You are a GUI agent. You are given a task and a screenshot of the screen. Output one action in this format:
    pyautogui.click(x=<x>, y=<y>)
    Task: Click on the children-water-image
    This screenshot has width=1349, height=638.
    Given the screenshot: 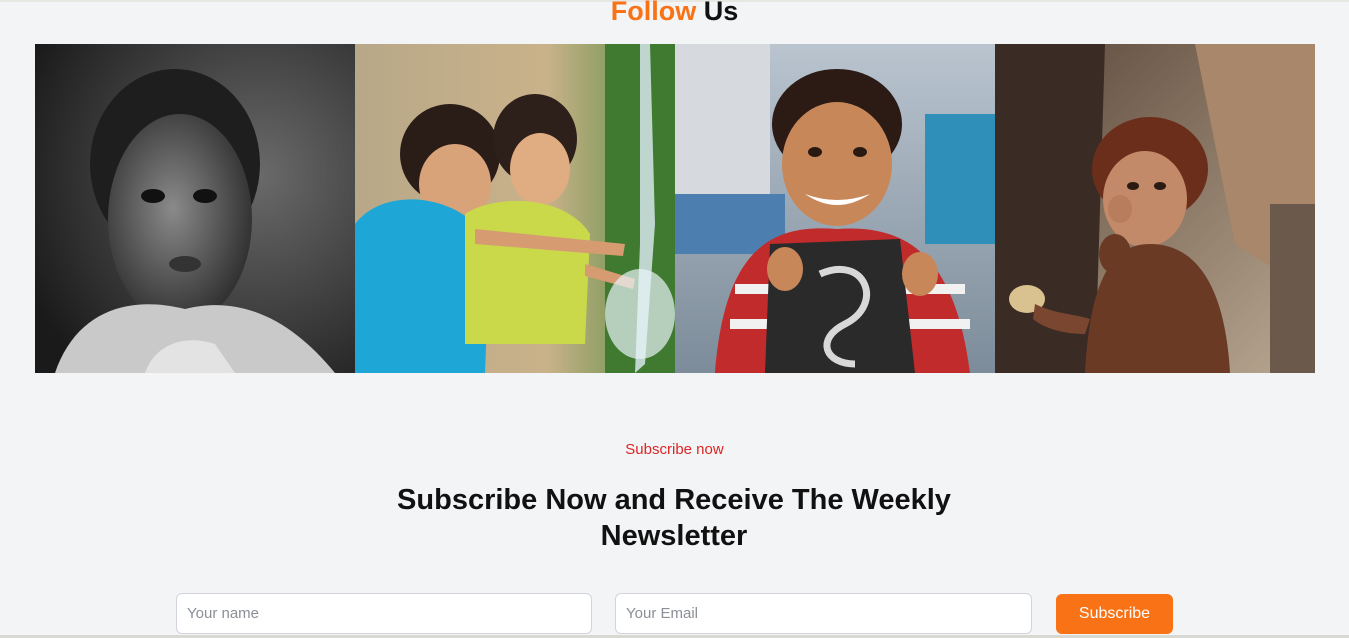 What is the action you would take?
    pyautogui.click(x=515, y=208)
    